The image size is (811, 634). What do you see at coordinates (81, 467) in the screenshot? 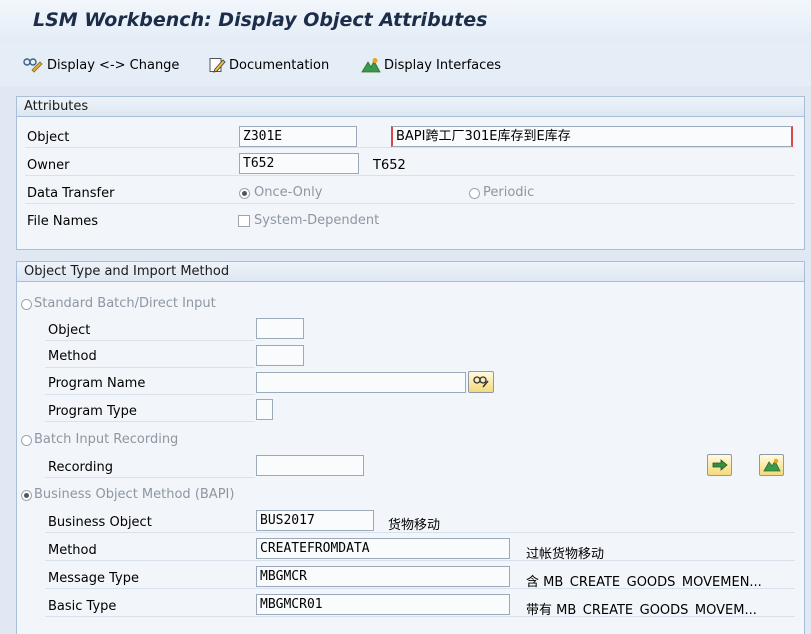
I see `recording-label: Recording` at bounding box center [81, 467].